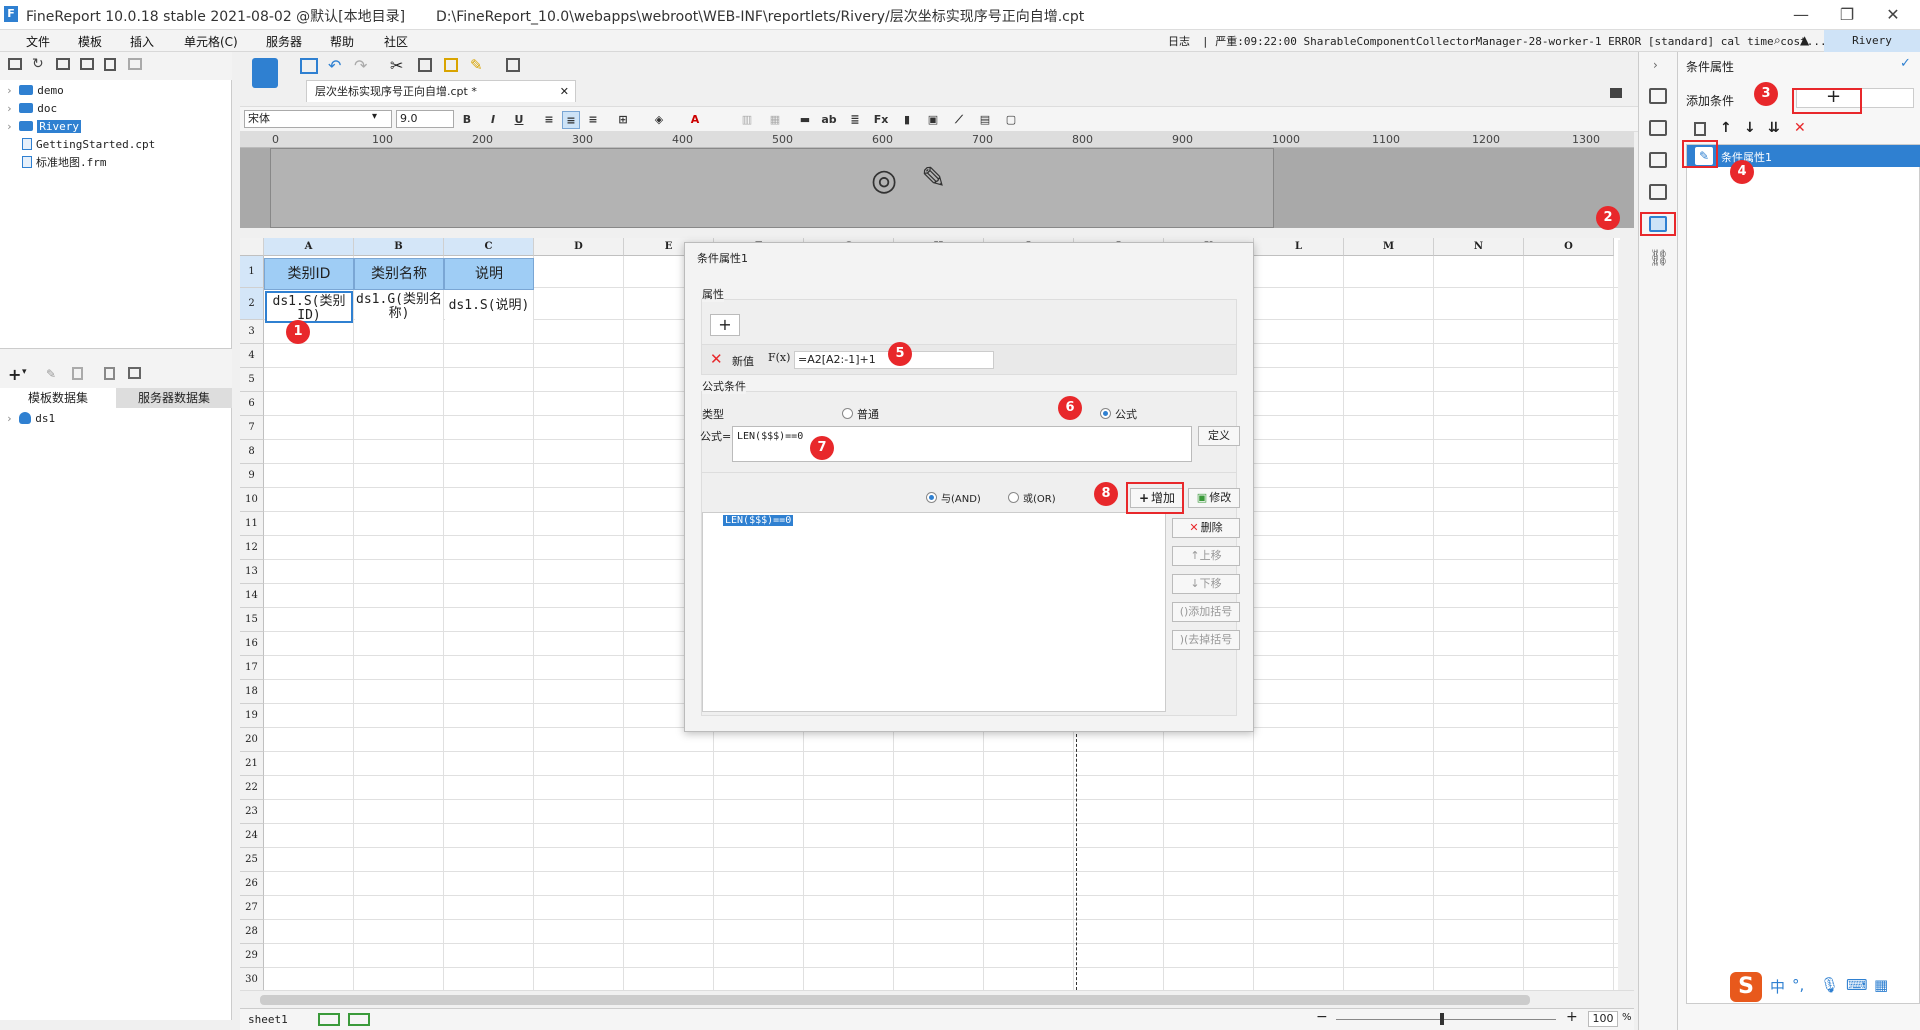 The height and width of the screenshot is (1030, 1920). Describe the element at coordinates (1700, 129) in the screenshot. I see `copy-condition-icon` at that location.